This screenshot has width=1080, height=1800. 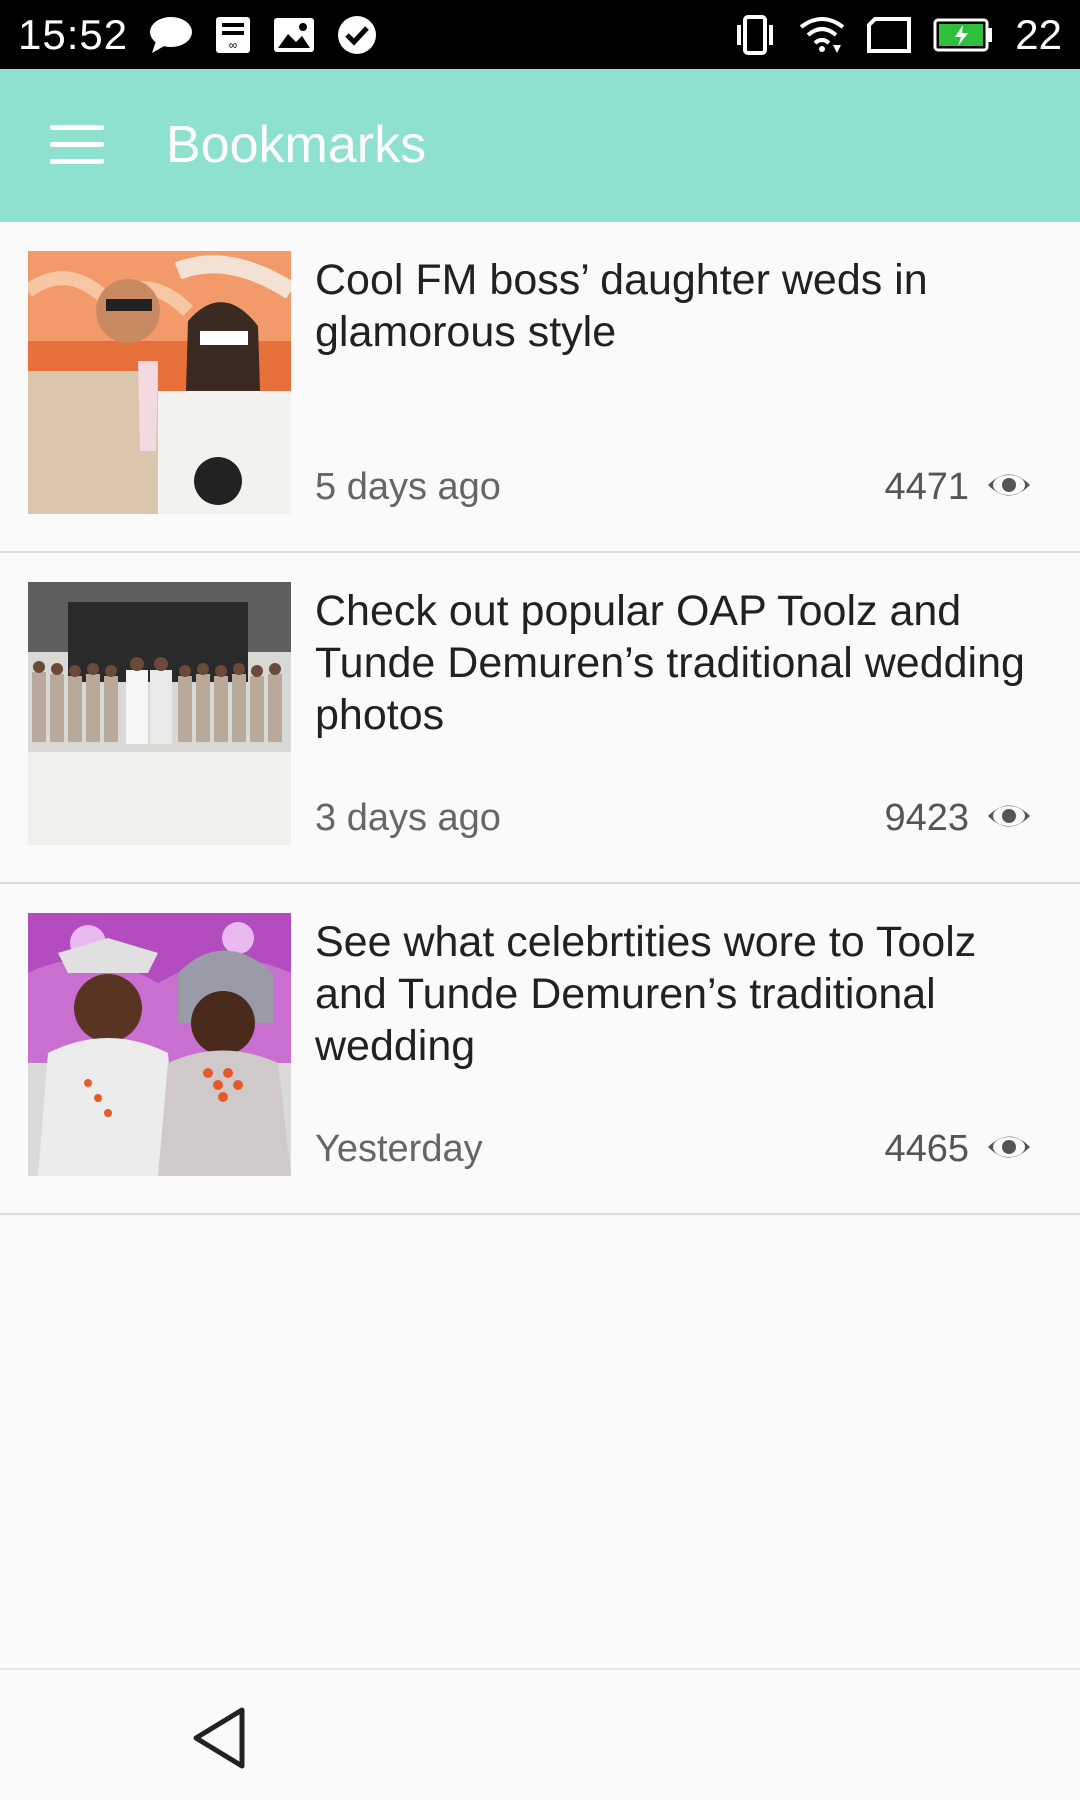 I want to click on article-time: Yesterday, so click(x=399, y=1149).